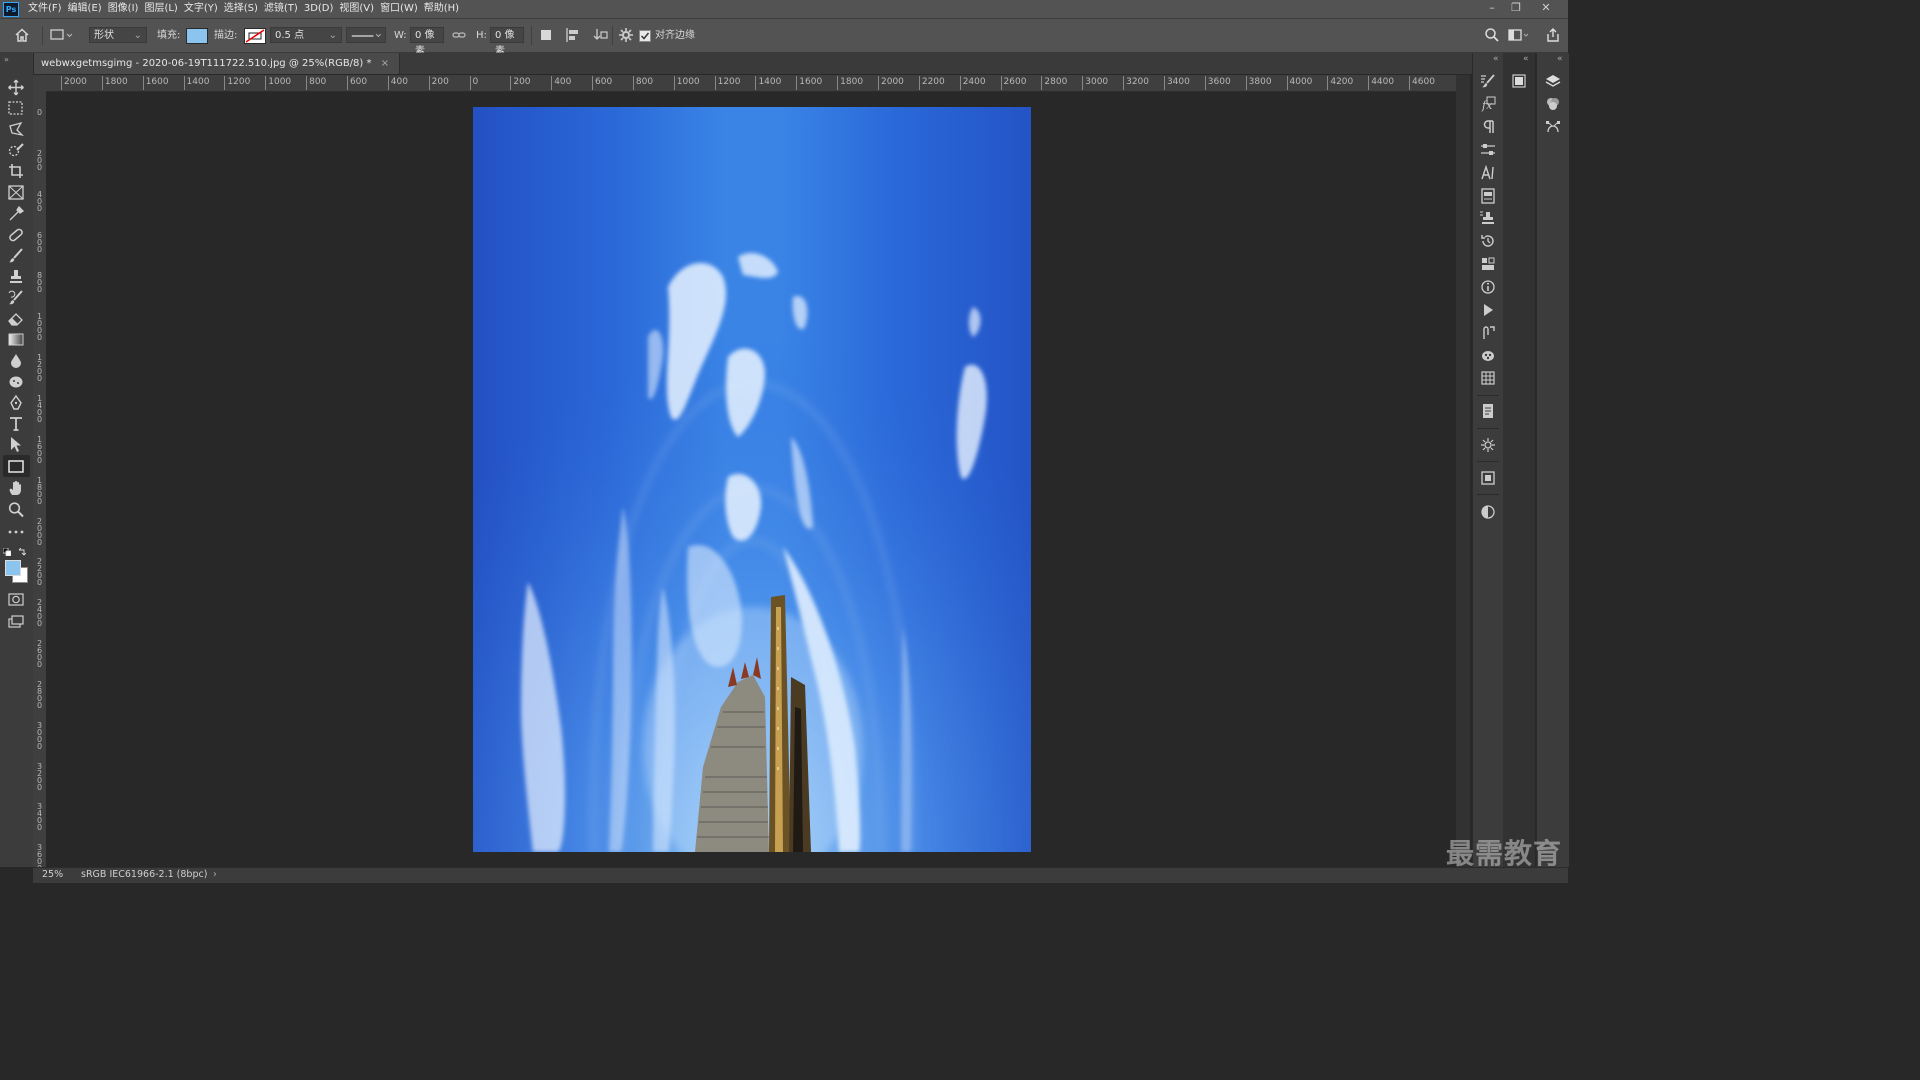  I want to click on align-edges-checkbox, so click(645, 36).